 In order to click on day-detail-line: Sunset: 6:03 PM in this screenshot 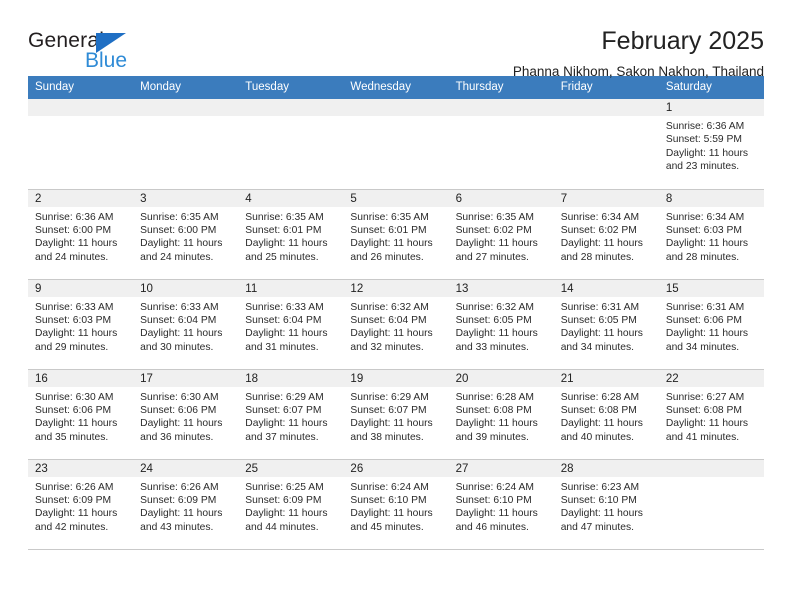, I will do `click(73, 320)`.